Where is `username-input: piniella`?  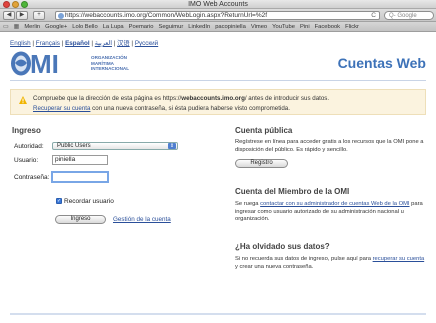
username-input: piniella is located at coordinates (80, 160).